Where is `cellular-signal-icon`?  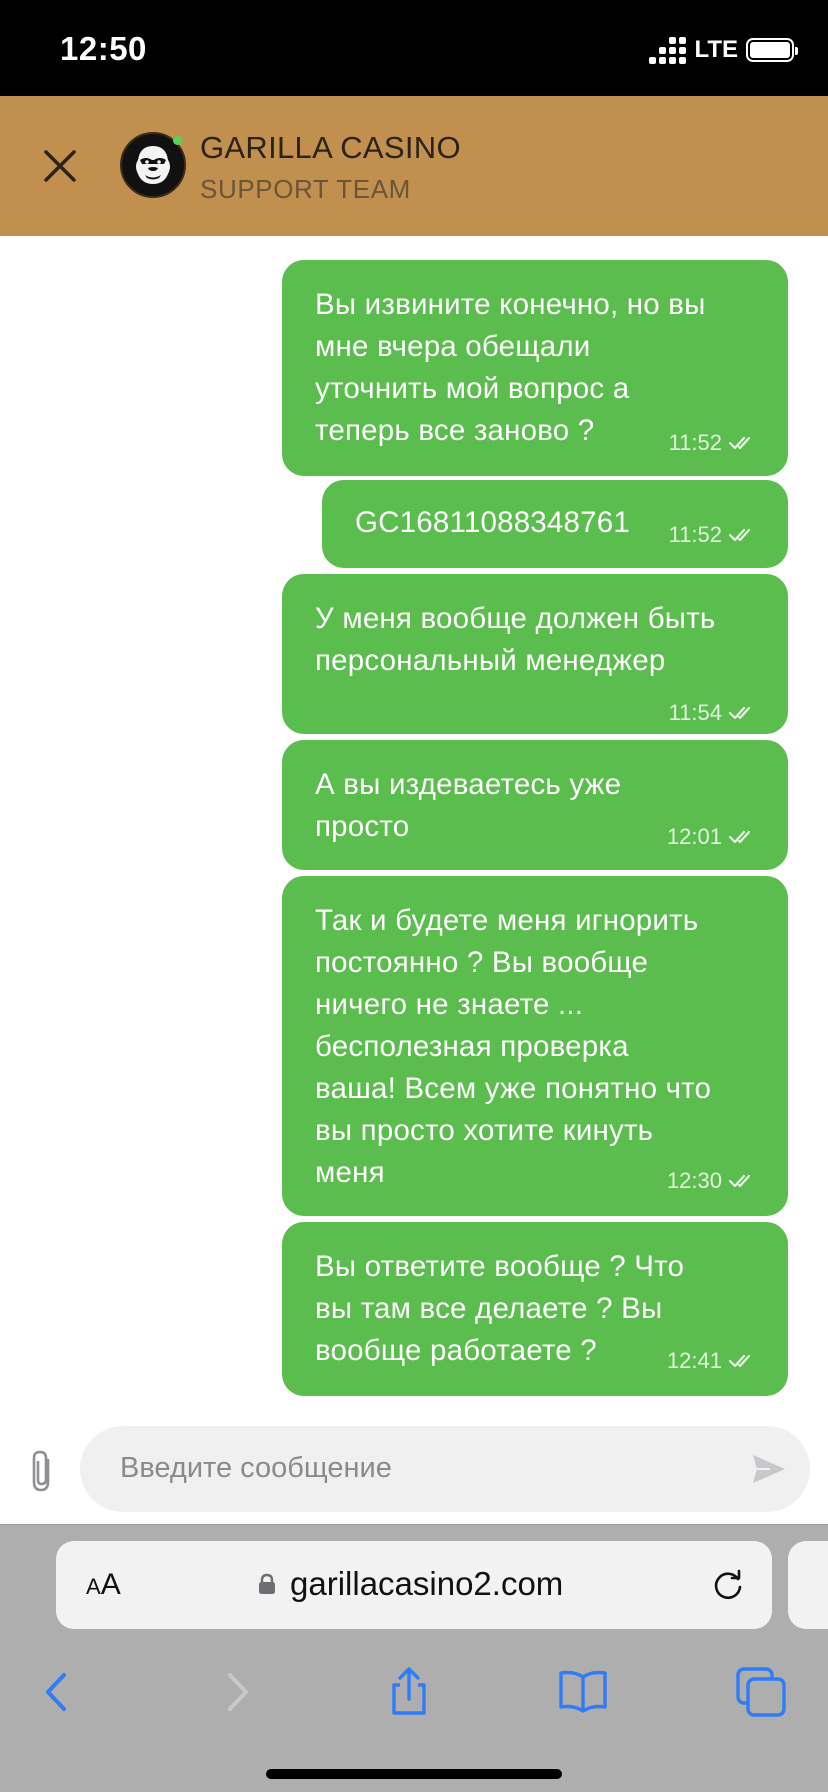
cellular-signal-icon is located at coordinates (668, 50).